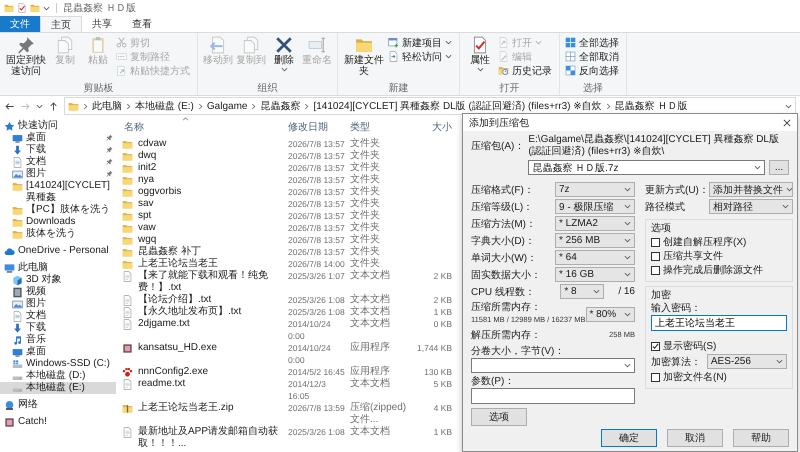 The image size is (800, 452). What do you see at coordinates (58, 376) in the screenshot?
I see `nav-item: 本地磁盘 (D:)` at bounding box center [58, 376].